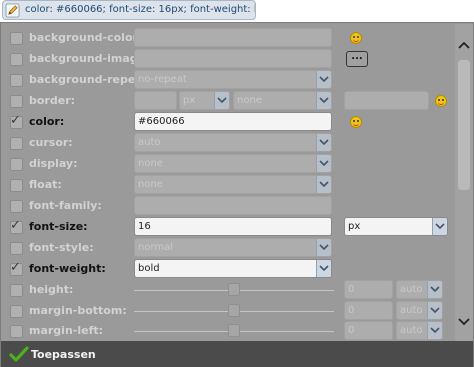  Describe the element at coordinates (386, 100) in the screenshot. I see `border-color-input` at that location.